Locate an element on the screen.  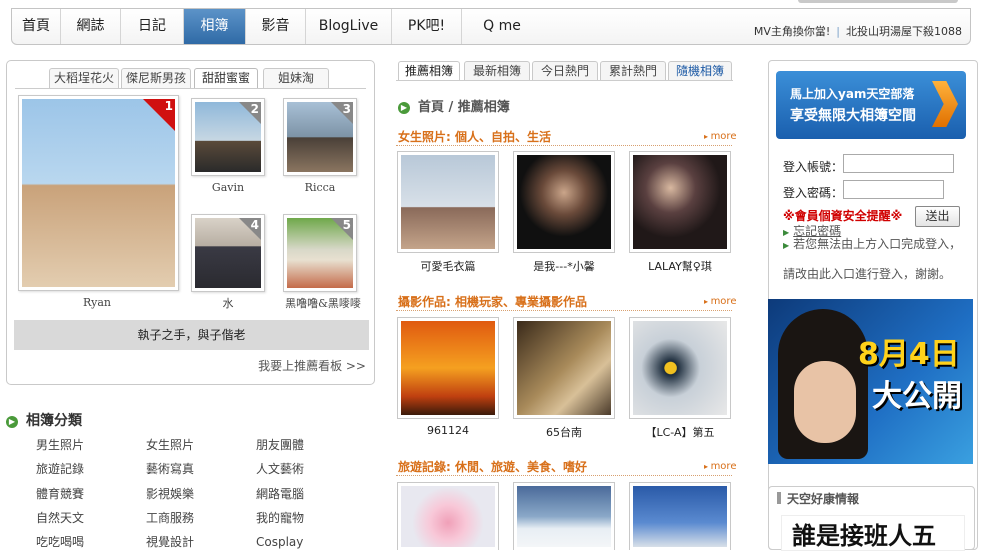
album-caption: 961124 is located at coordinates (448, 430).